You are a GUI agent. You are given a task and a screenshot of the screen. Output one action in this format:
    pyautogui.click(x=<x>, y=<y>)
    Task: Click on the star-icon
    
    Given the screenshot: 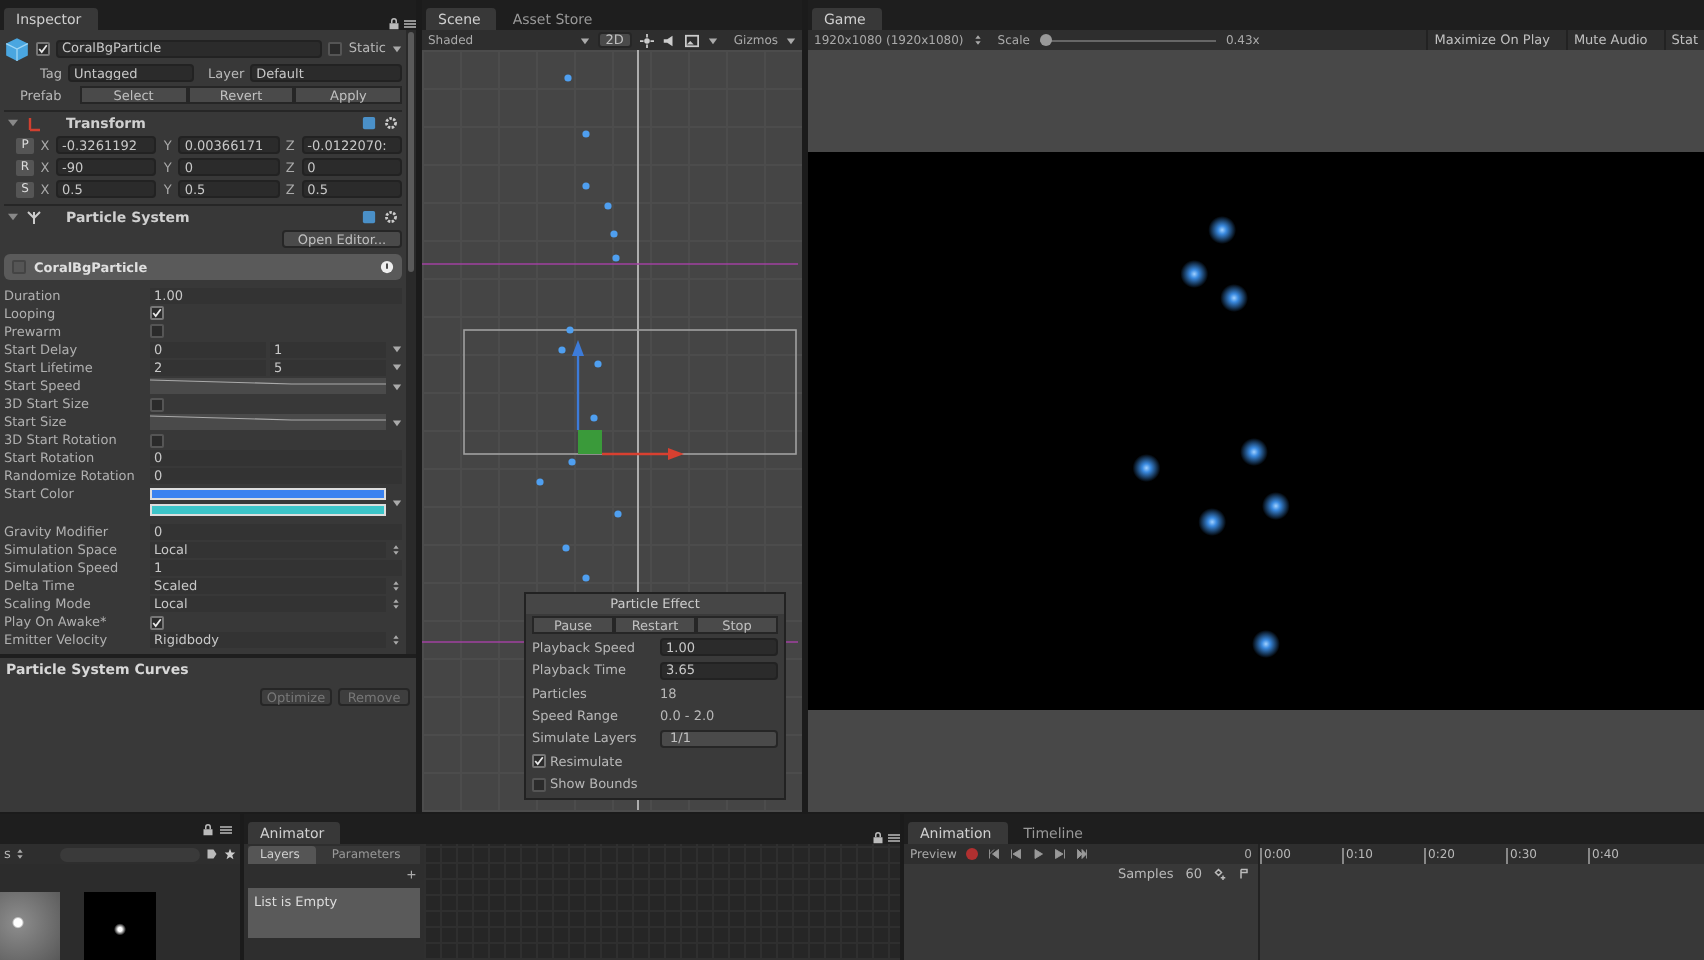 What is the action you would take?
    pyautogui.click(x=230, y=854)
    